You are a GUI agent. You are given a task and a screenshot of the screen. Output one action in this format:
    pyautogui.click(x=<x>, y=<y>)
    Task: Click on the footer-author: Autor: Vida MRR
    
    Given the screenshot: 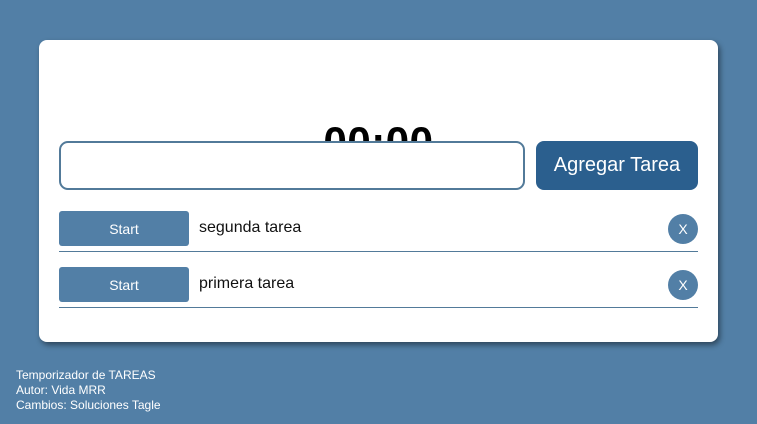 What is the action you would take?
    pyautogui.click(x=61, y=390)
    